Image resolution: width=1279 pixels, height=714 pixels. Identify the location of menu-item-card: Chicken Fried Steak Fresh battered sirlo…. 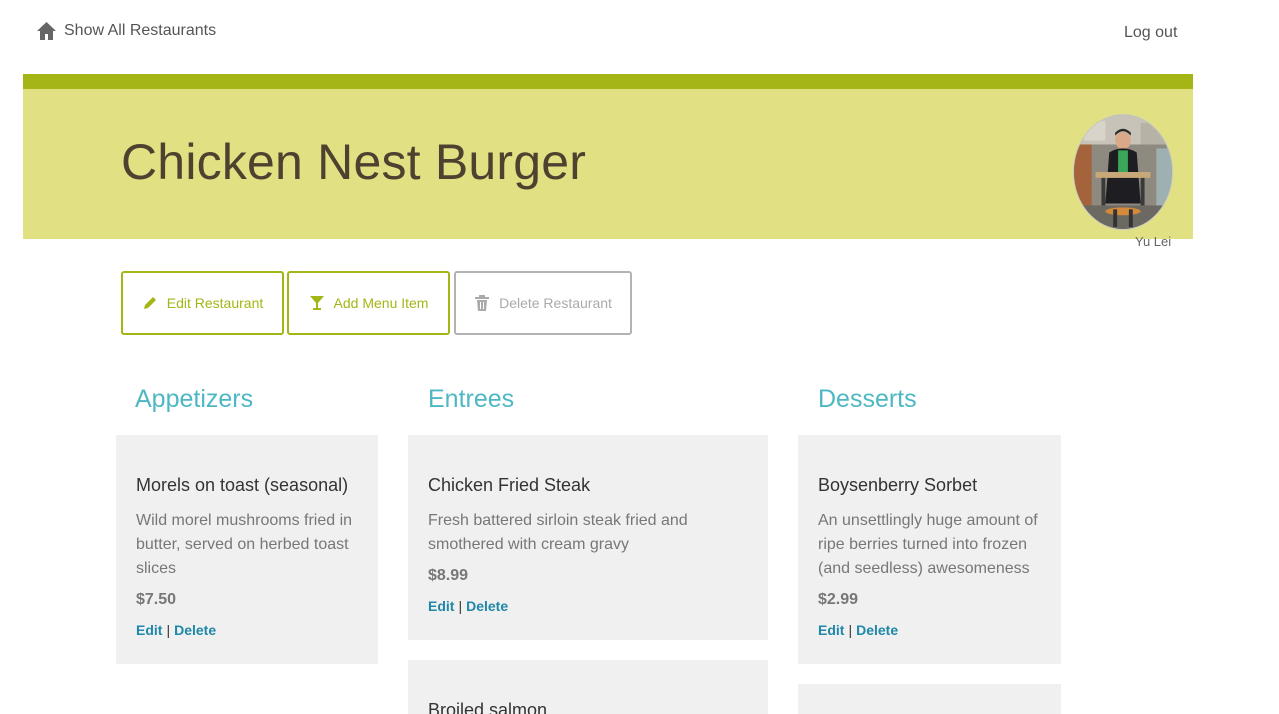
(588, 537).